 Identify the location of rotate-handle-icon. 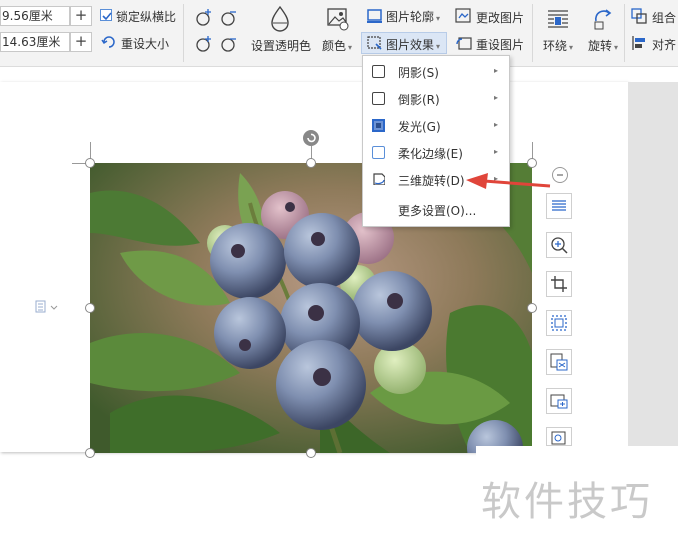
(311, 138).